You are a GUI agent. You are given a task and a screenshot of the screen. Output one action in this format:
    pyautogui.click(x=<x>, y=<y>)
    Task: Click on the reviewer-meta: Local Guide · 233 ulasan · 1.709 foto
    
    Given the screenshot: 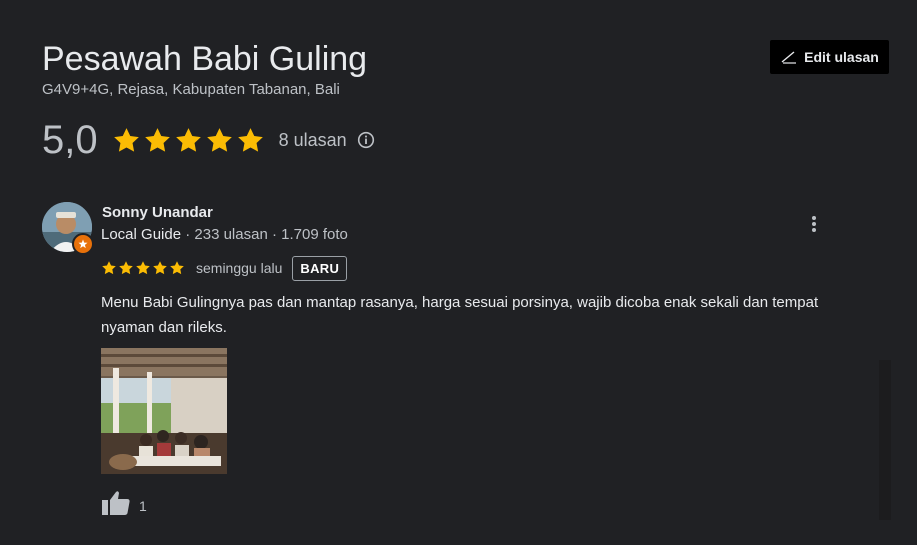 What is the action you would take?
    pyautogui.click(x=224, y=234)
    